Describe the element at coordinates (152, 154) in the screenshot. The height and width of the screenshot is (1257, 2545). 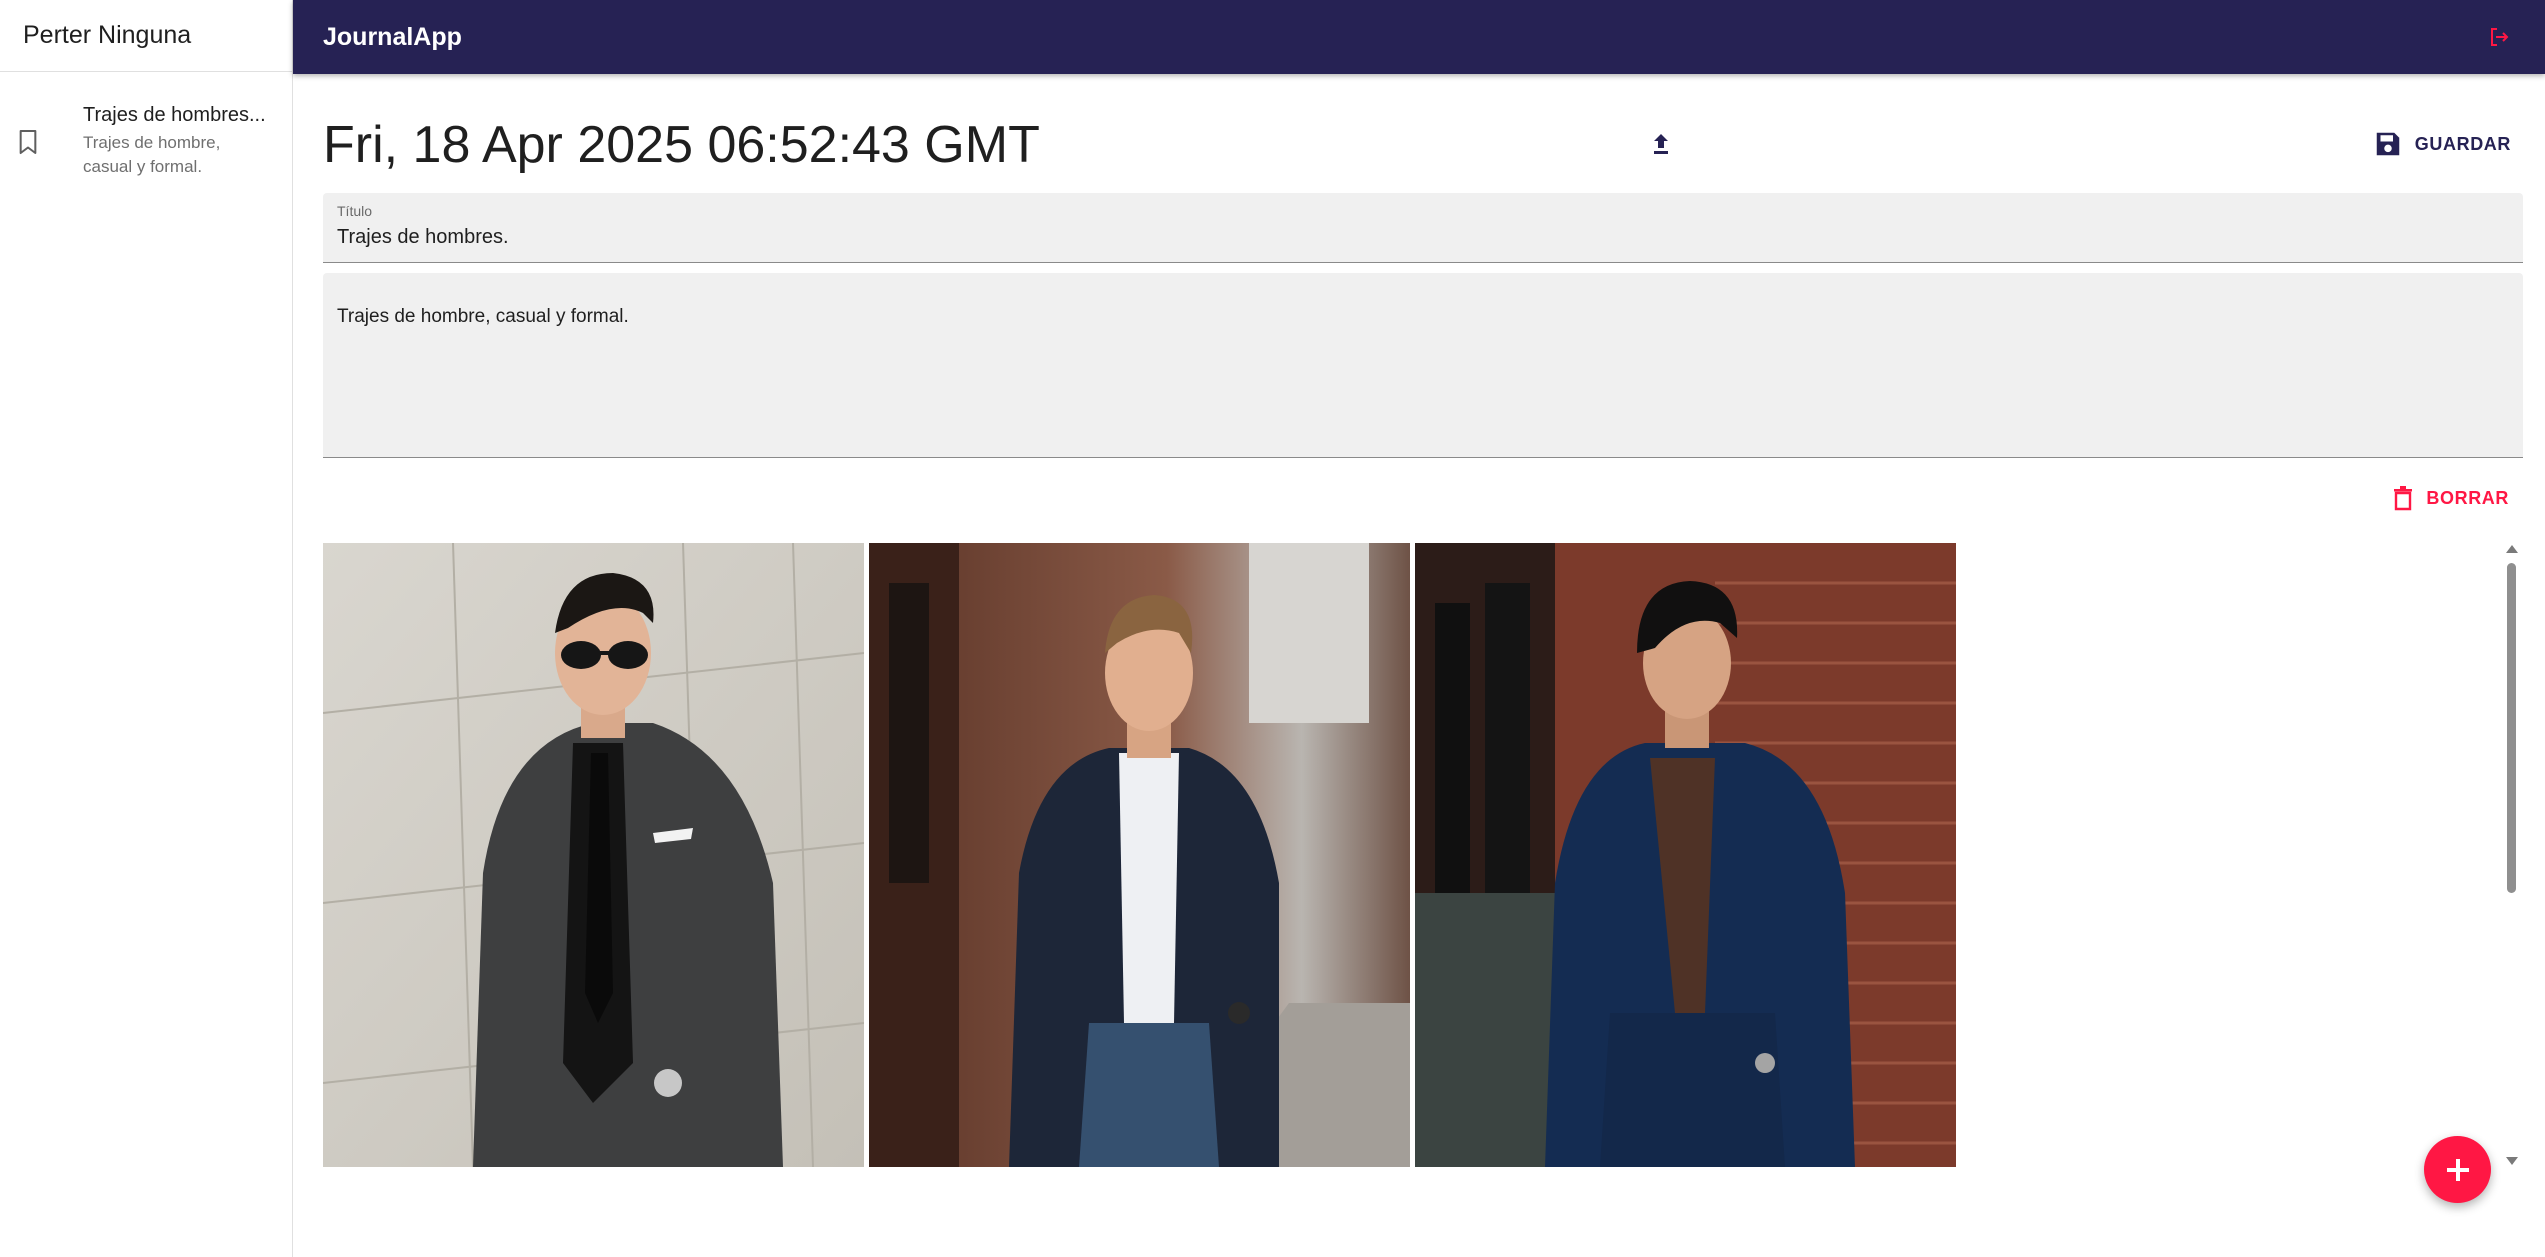
I see `sidebar-entry-body: Trajes de hombre, casual y formal.` at that location.